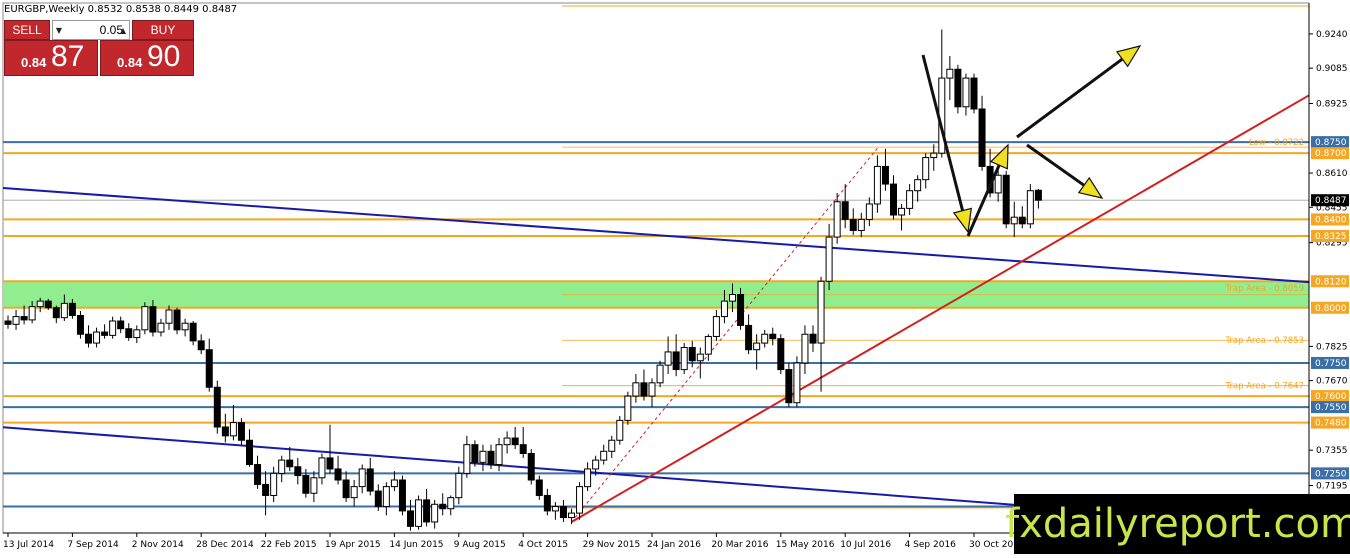  Describe the element at coordinates (289, 545) in the screenshot. I see `x-tick-label: 22 Feb 2015` at that location.